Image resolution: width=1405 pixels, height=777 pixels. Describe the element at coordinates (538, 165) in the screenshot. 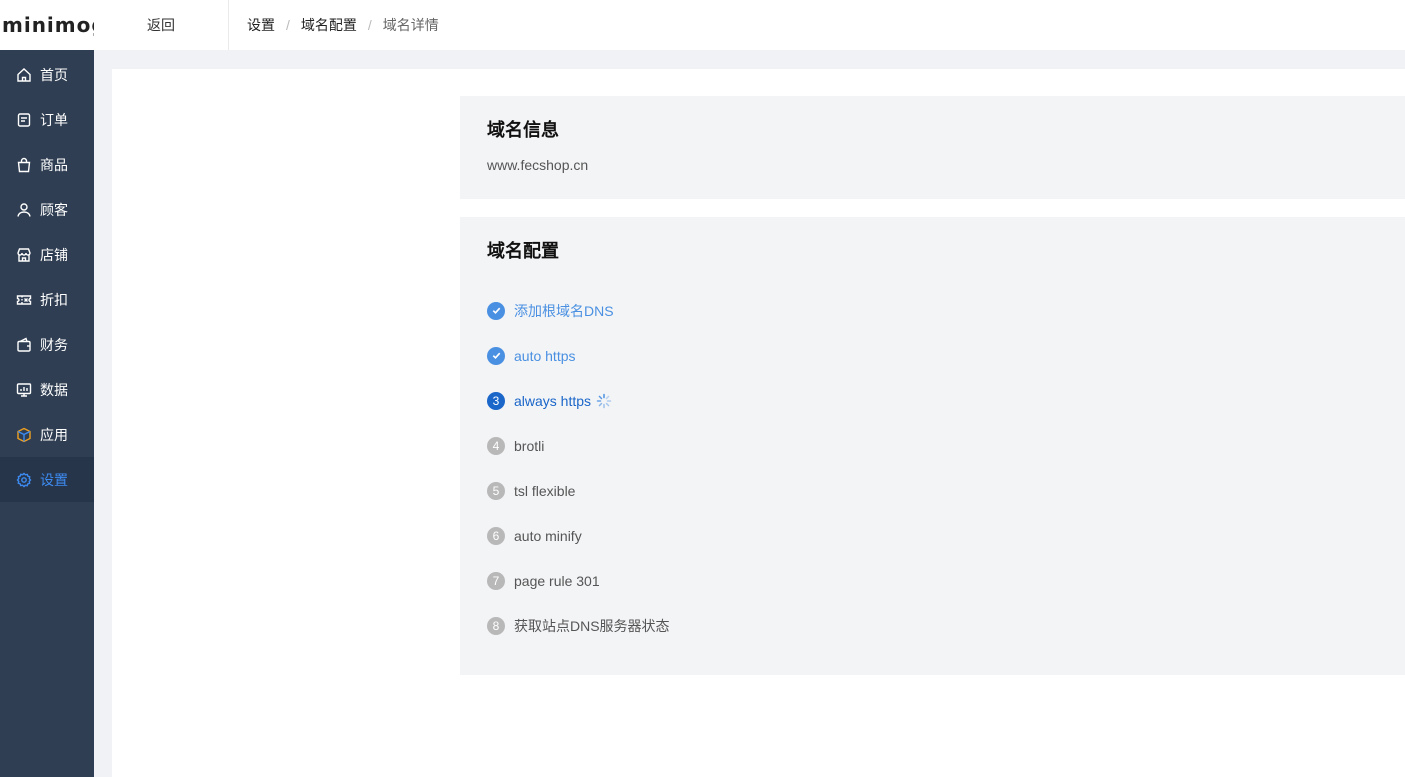

I see `domain-name: www.fecshop.cn` at that location.